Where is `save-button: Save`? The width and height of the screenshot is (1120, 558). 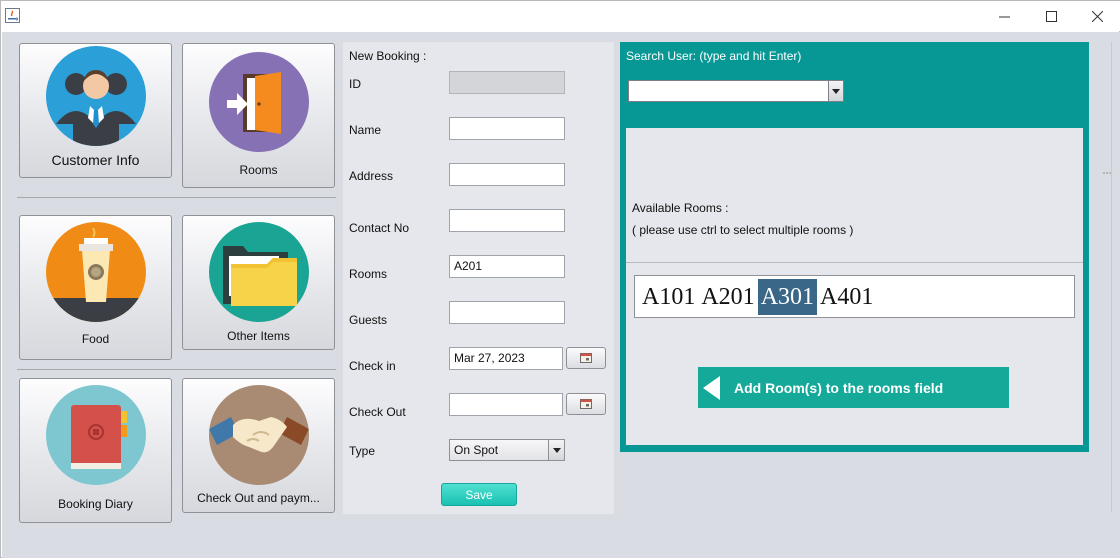
save-button: Save is located at coordinates (479, 494).